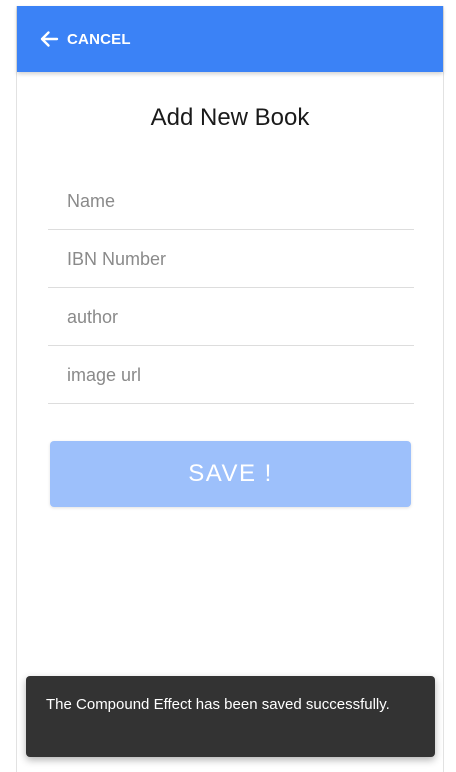  Describe the element at coordinates (230, 117) in the screenshot. I see `page-title: Add New Book` at that location.